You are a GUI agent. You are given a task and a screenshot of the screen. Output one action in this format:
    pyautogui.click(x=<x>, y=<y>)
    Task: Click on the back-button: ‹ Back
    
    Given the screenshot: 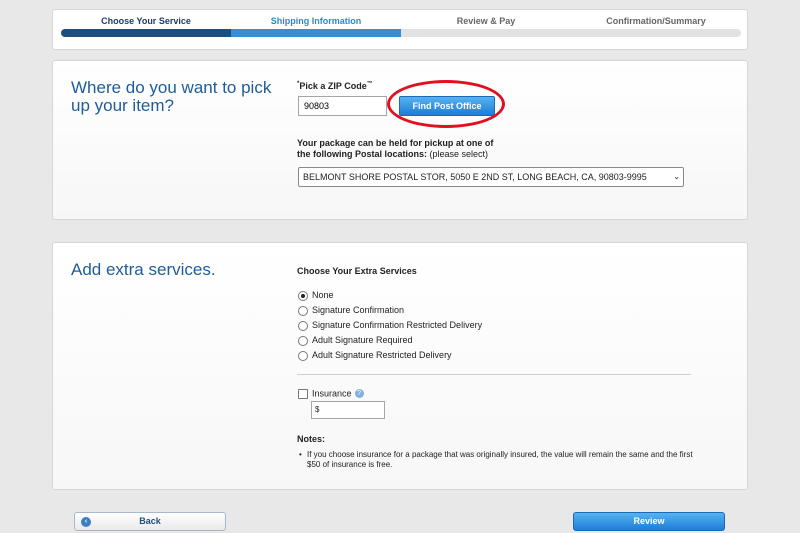 What is the action you would take?
    pyautogui.click(x=150, y=521)
    